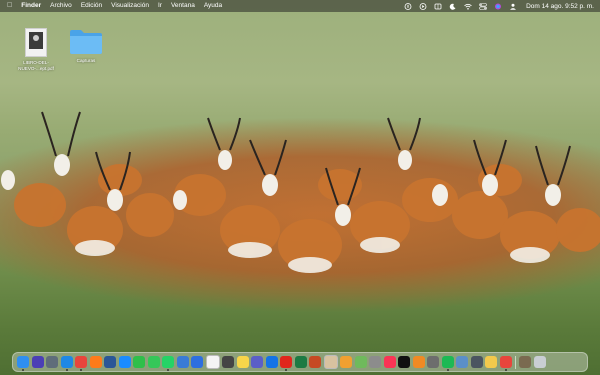 This screenshot has height=375, width=600. I want to click on spotify-icon, so click(447, 363).